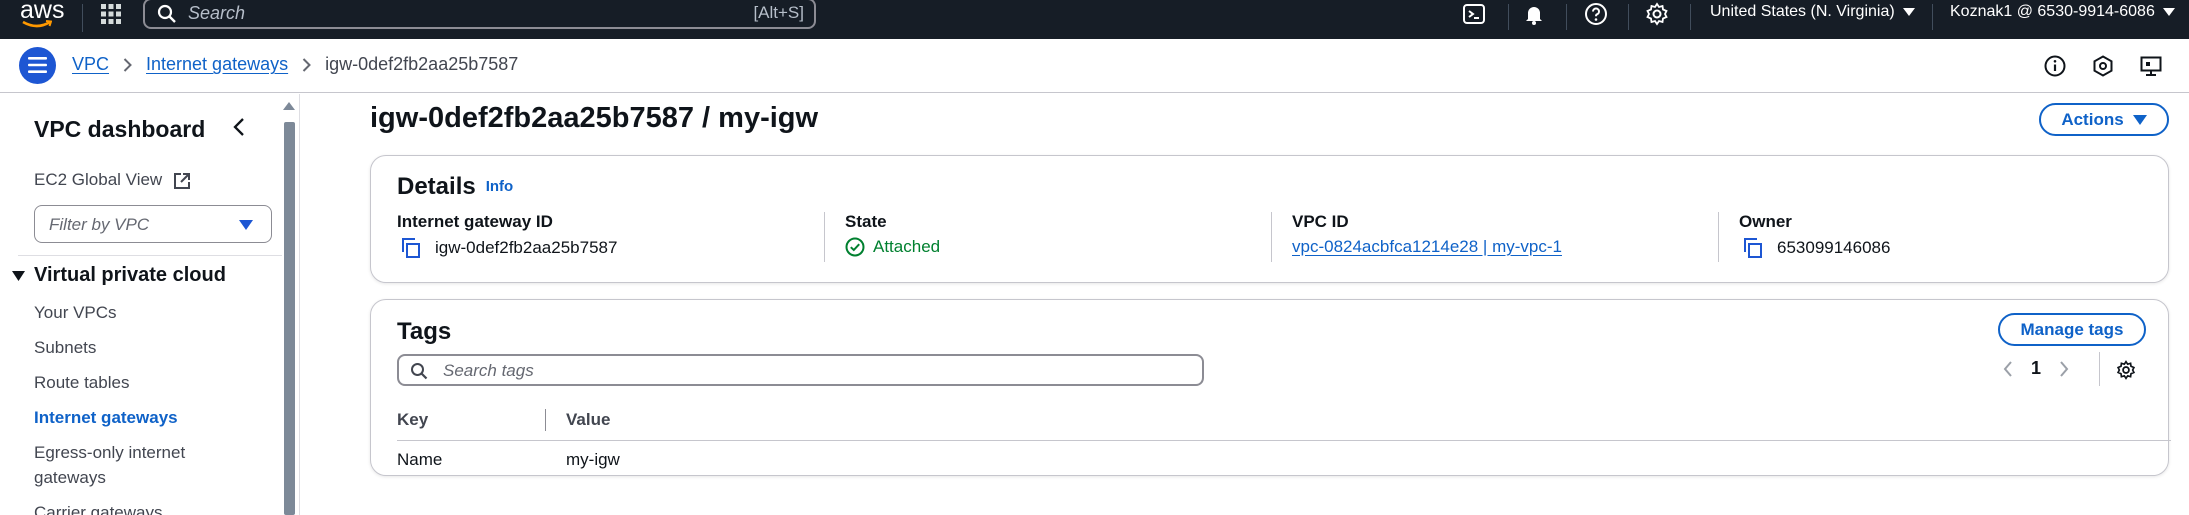  I want to click on detail-value-row: vpc-0824acbfca1214e28 | my-vpc-1, so click(1427, 247).